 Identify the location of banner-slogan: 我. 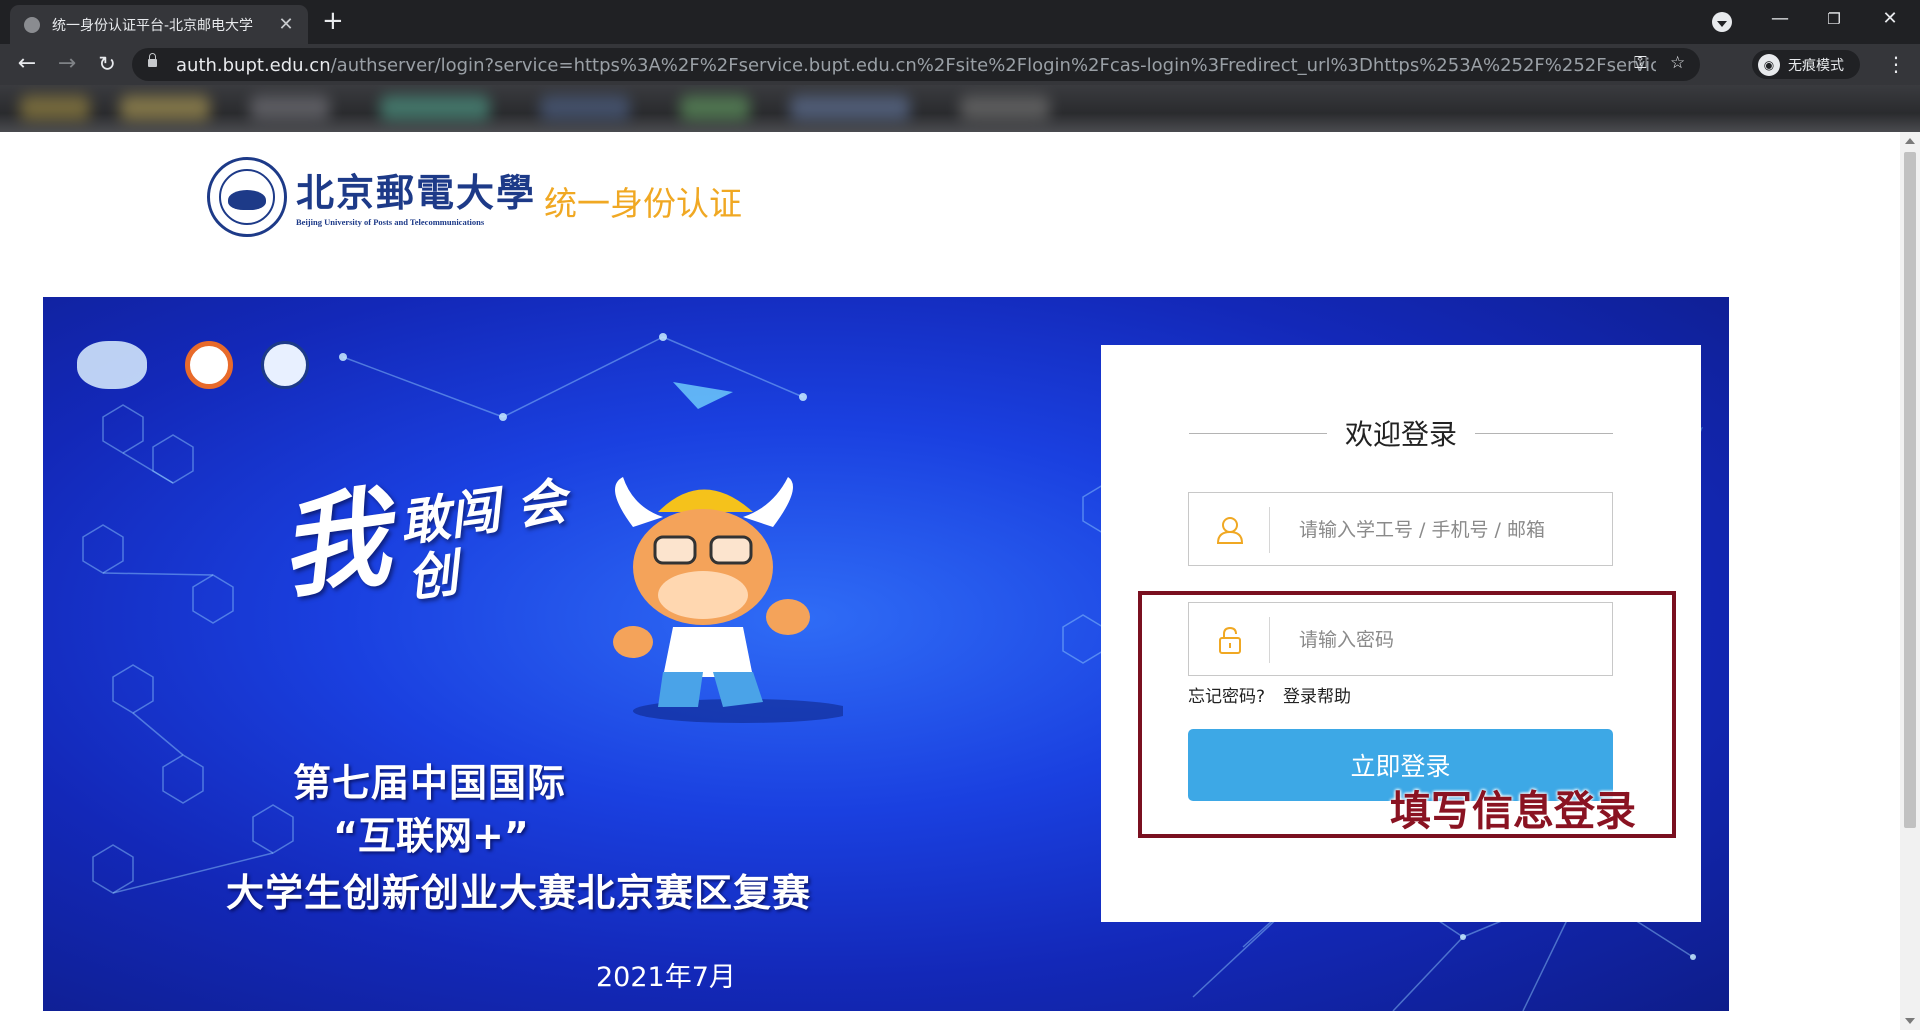
(334, 544).